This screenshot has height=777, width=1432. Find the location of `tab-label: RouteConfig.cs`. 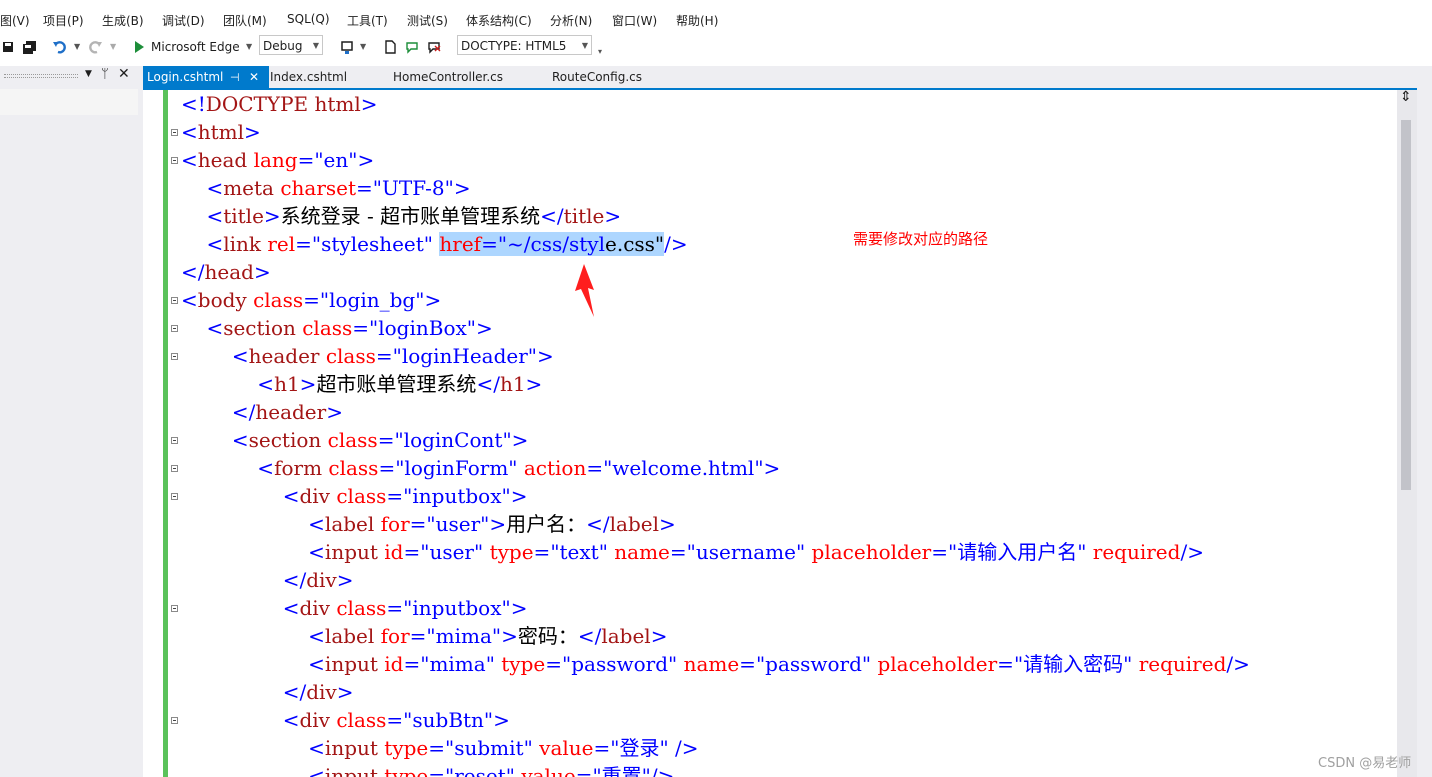

tab-label: RouteConfig.cs is located at coordinates (597, 77).